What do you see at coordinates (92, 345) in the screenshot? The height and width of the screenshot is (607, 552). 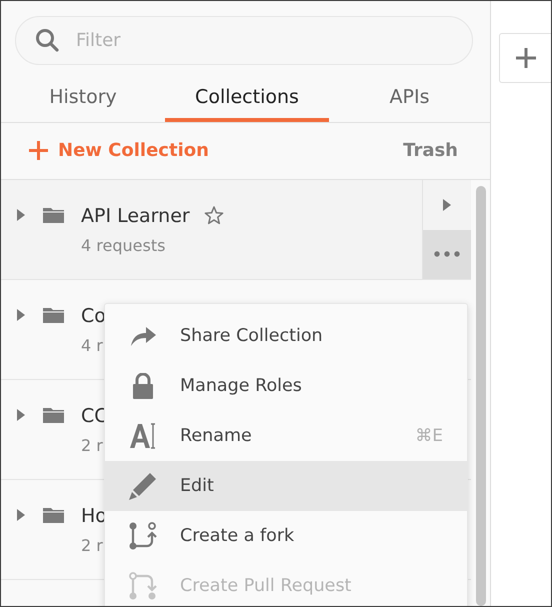 I see `request-count: 4 r` at bounding box center [92, 345].